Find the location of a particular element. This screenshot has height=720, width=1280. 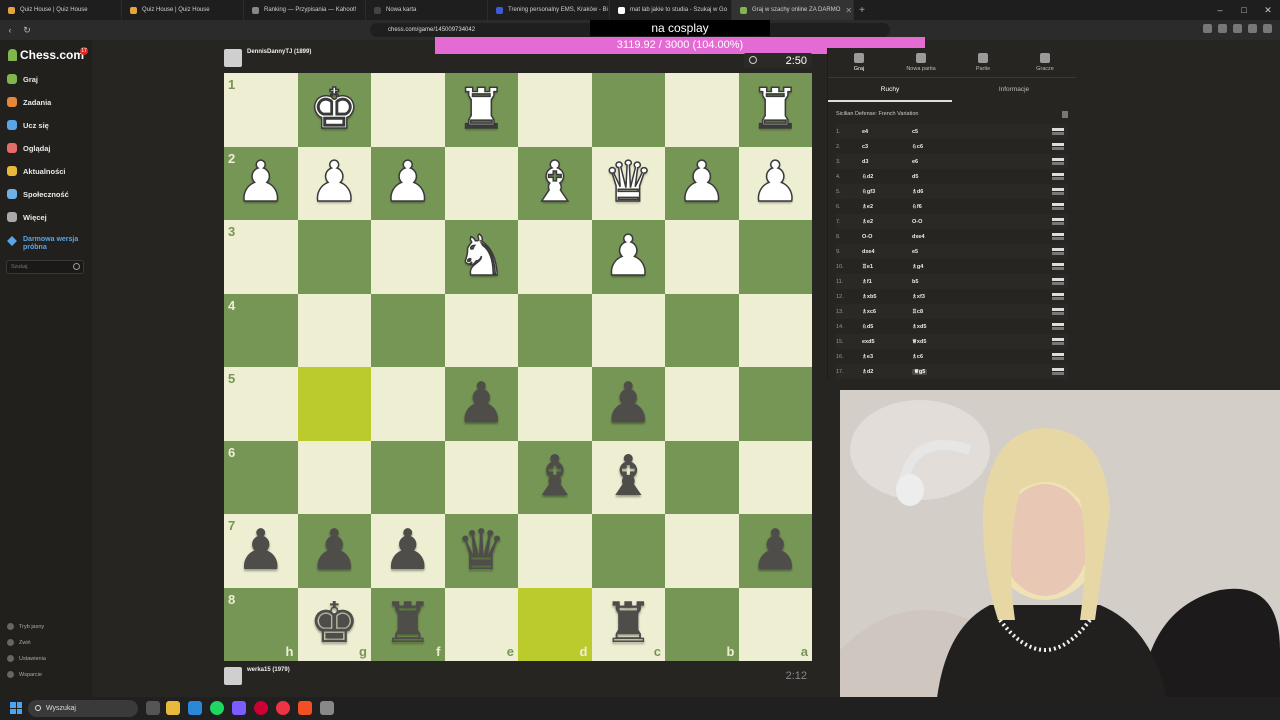

black-move: ♘f6 is located at coordinates (982, 207).